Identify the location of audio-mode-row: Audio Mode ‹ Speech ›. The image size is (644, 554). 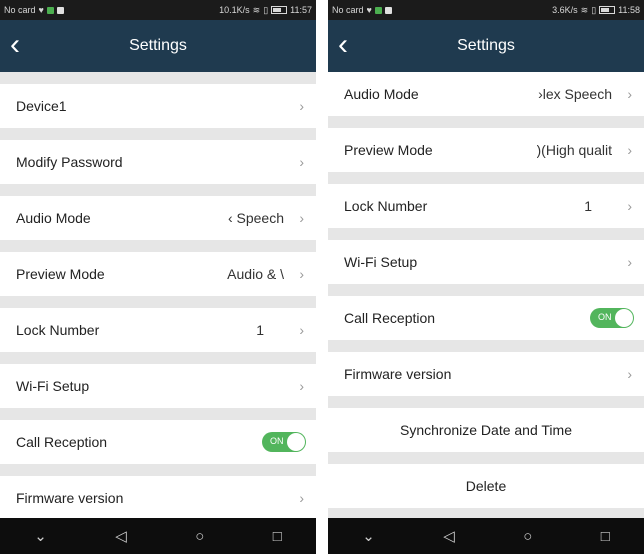
(158, 218).